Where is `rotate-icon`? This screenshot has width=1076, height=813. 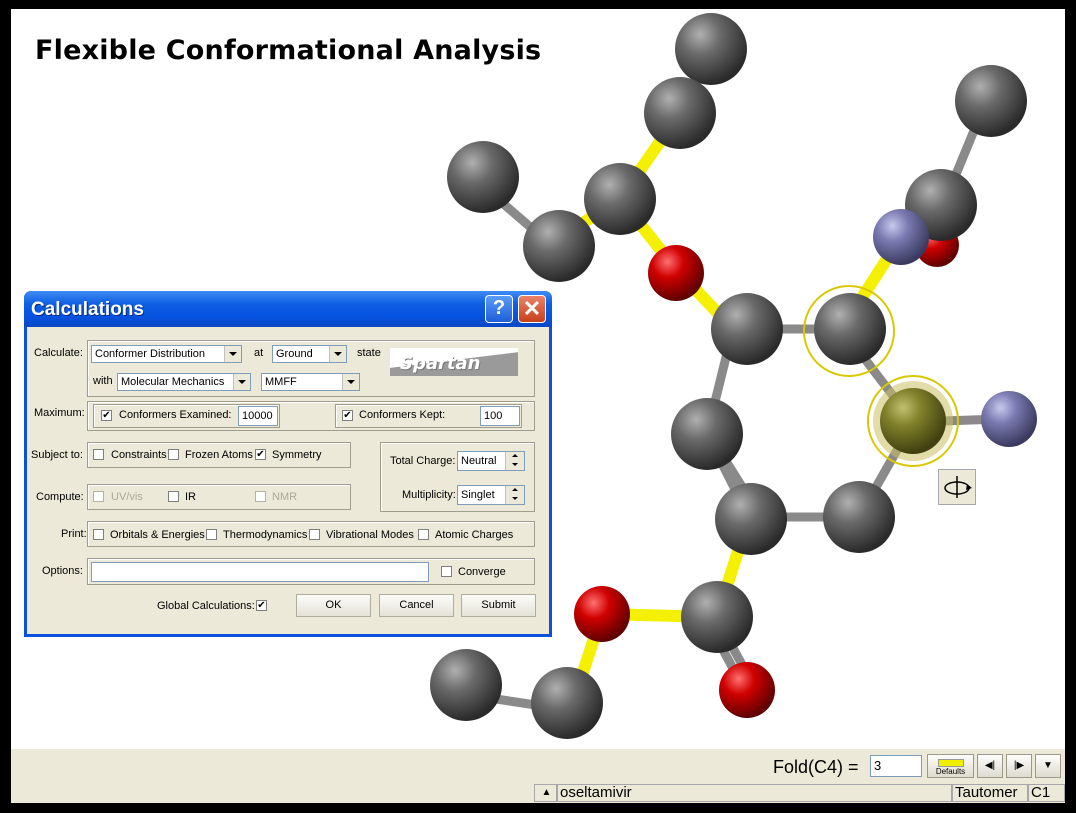 rotate-icon is located at coordinates (957, 487).